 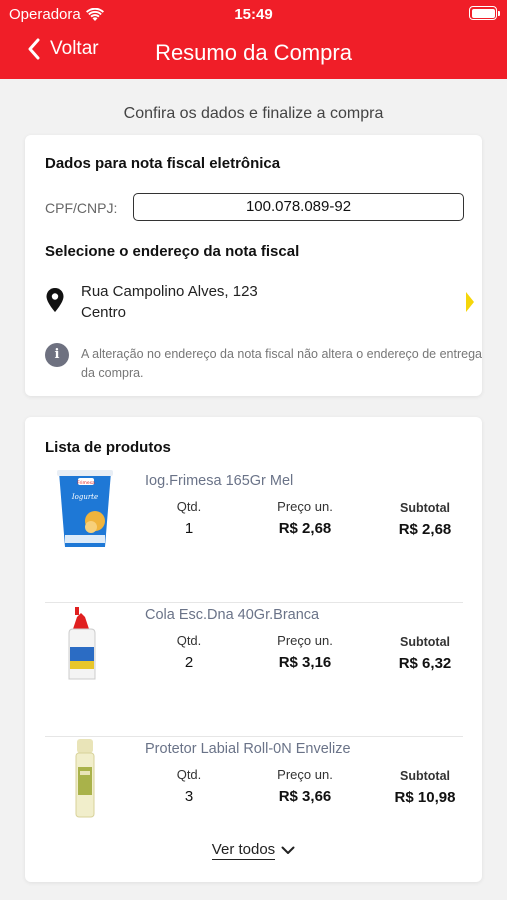 I want to click on price-value: R$ 3,66, so click(x=305, y=796).